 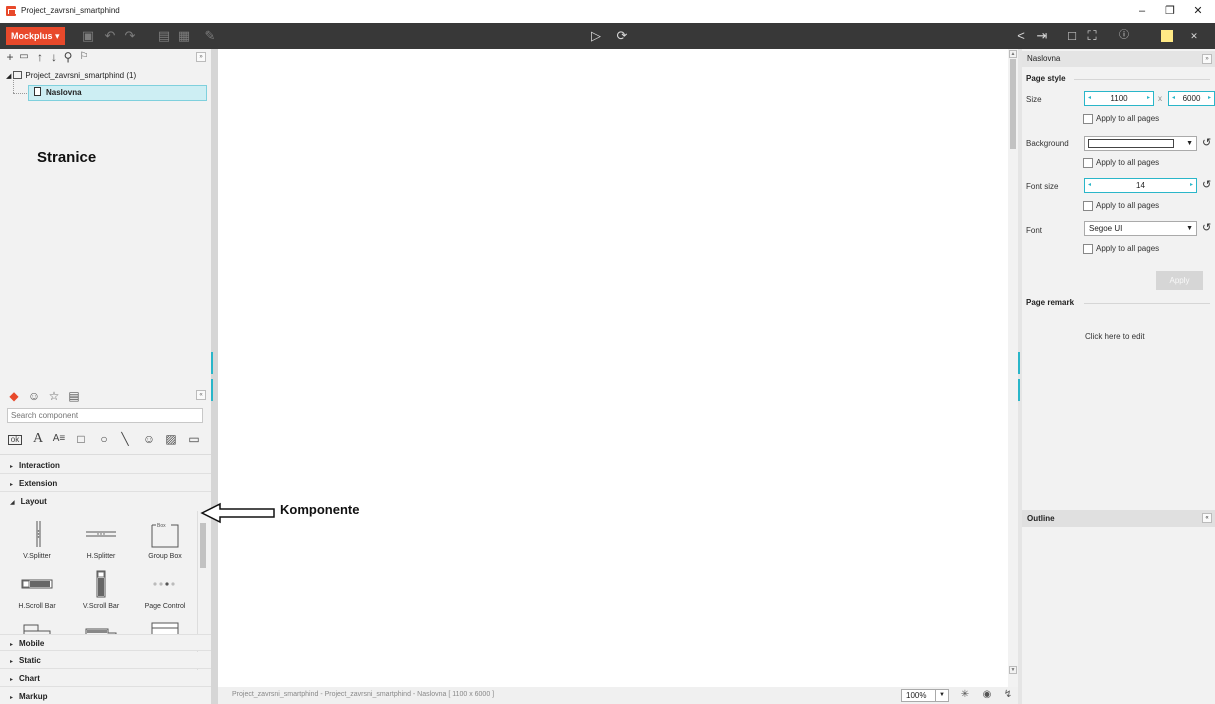 I want to click on component-search-input, so click(x=105, y=415).